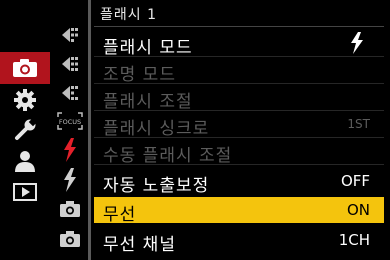 This screenshot has width=390, height=260. Describe the element at coordinates (239, 164) in the screenshot. I see `row-separator` at that location.